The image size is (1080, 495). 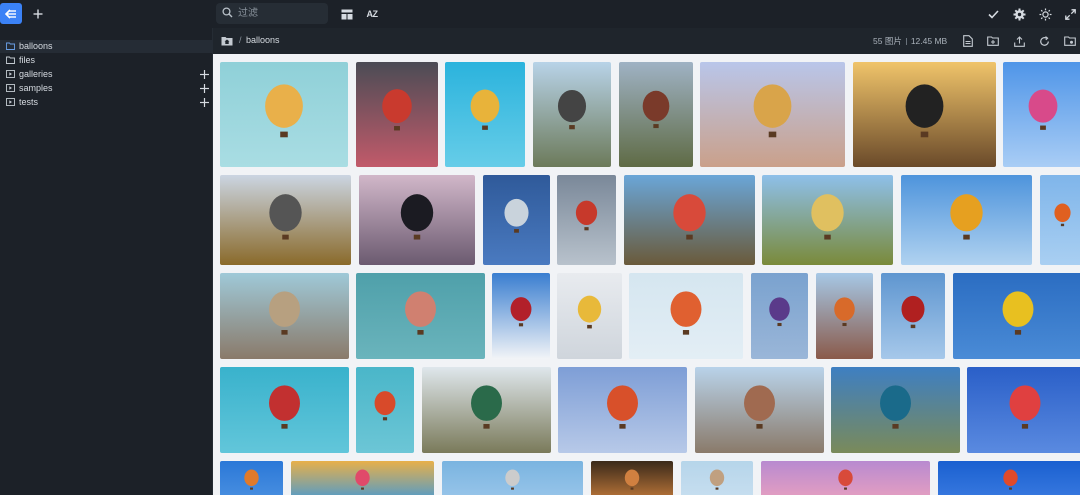 I want to click on refresh-button, so click(x=1044, y=41).